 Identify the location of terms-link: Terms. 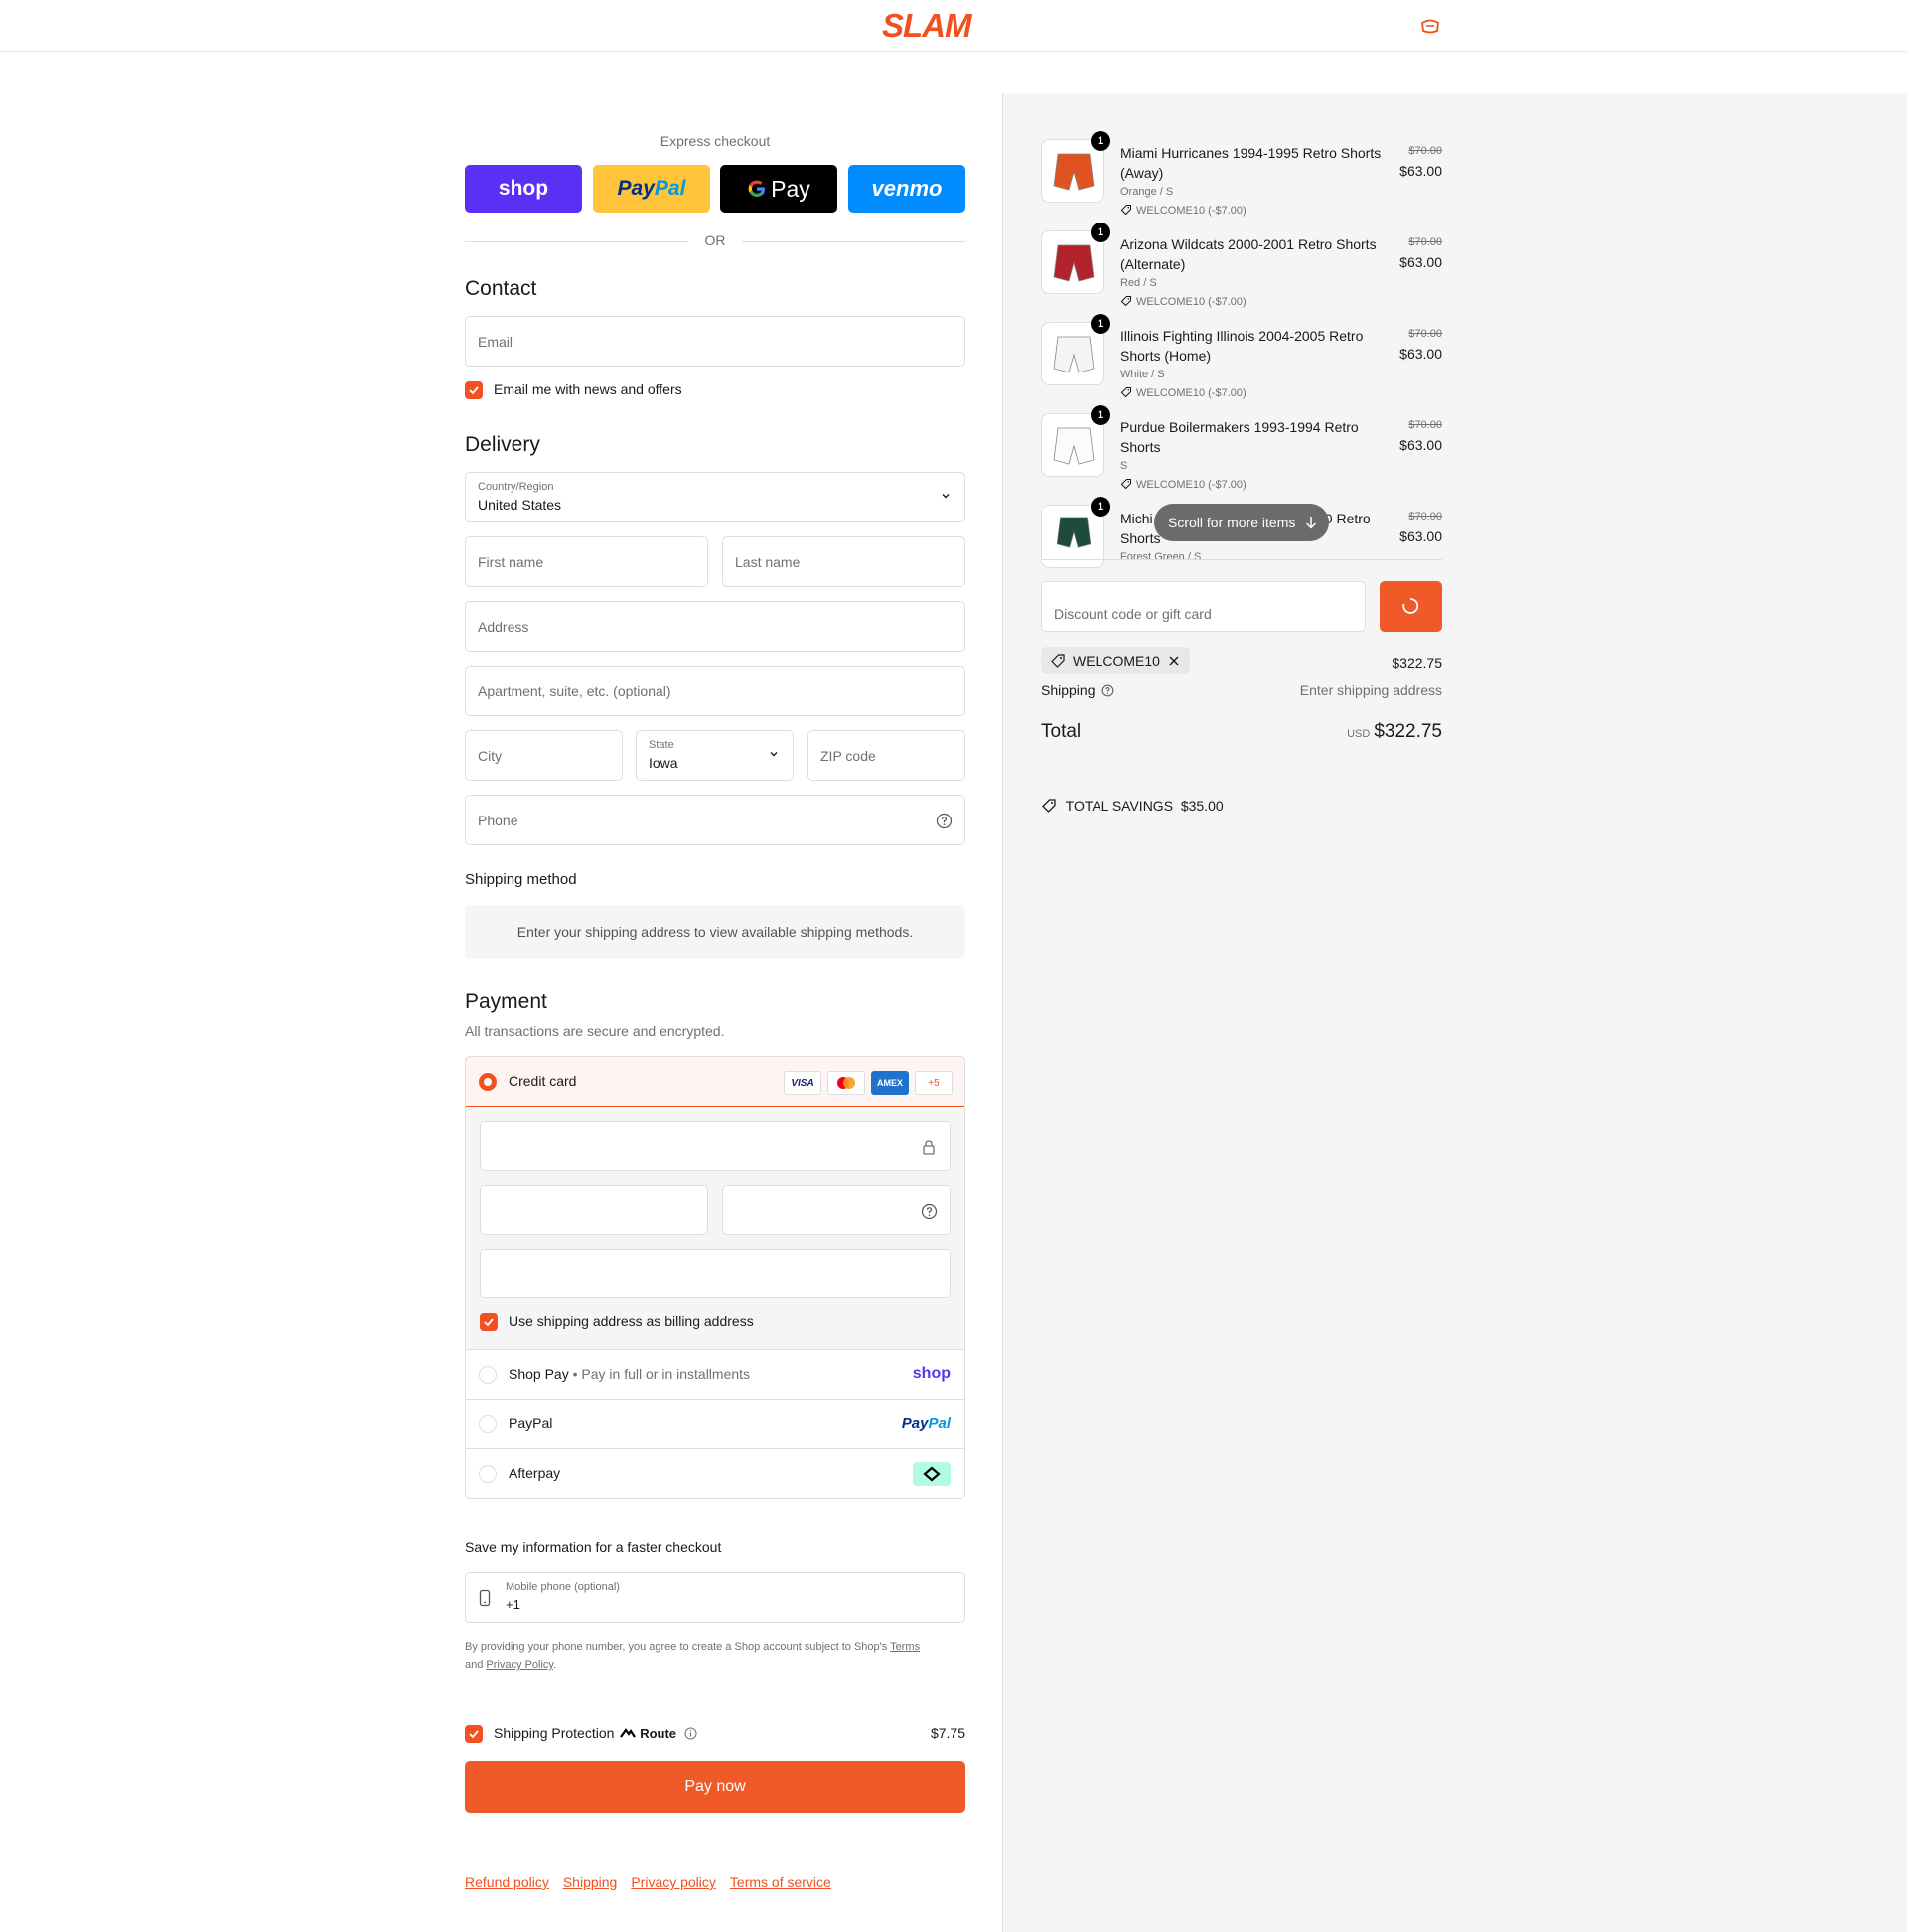
(905, 1647).